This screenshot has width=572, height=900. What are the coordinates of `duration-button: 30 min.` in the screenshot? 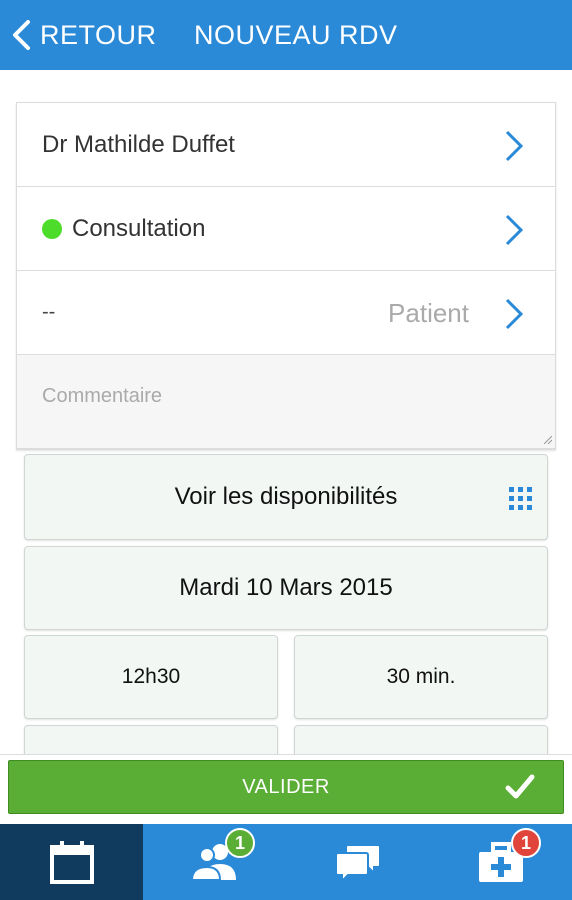 It's located at (421, 677).